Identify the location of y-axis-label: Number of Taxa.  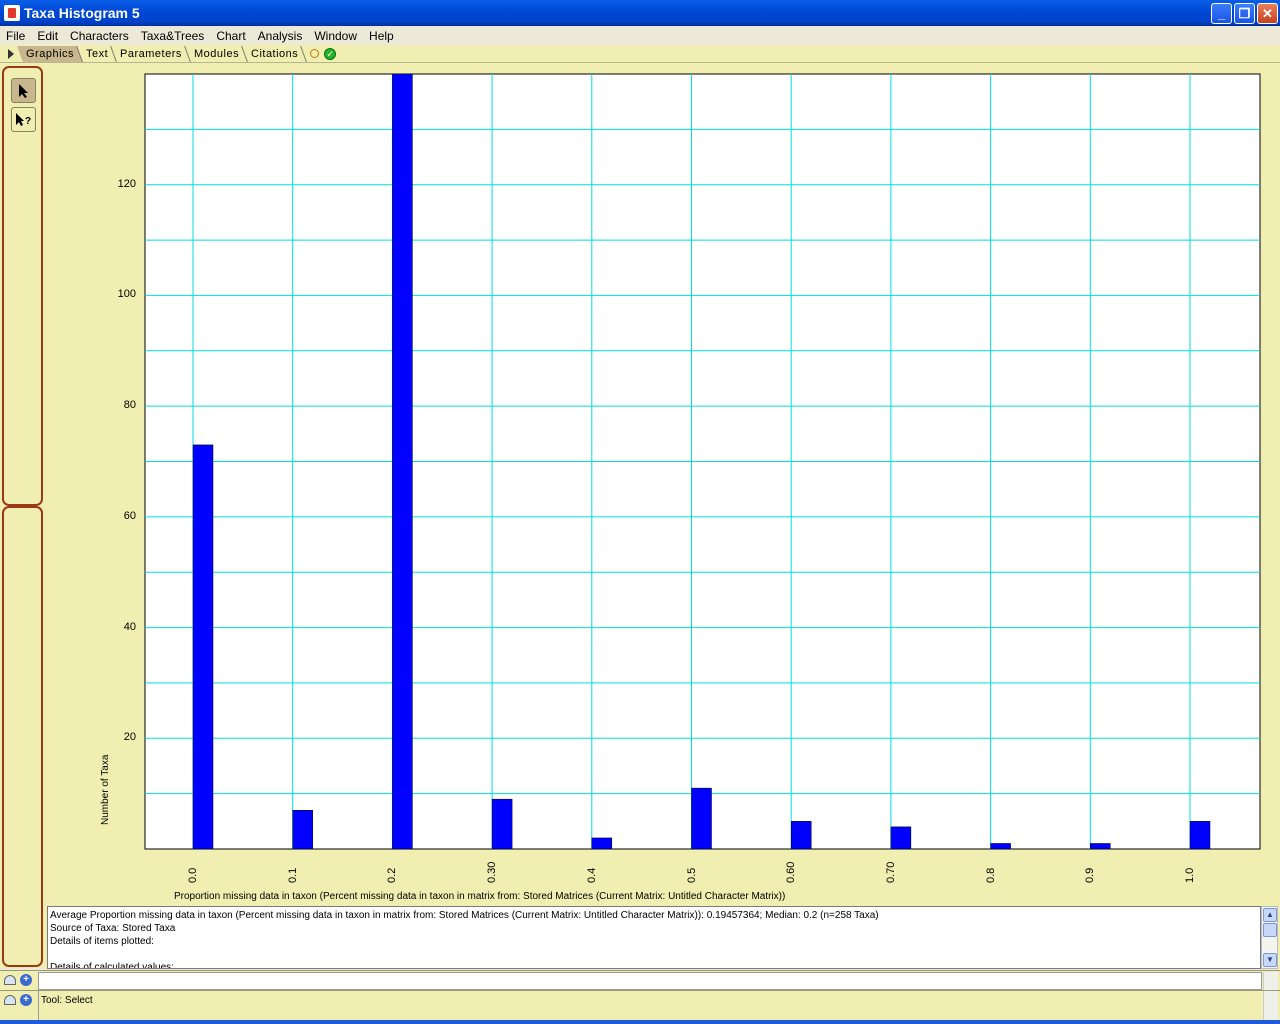
(105, 789).